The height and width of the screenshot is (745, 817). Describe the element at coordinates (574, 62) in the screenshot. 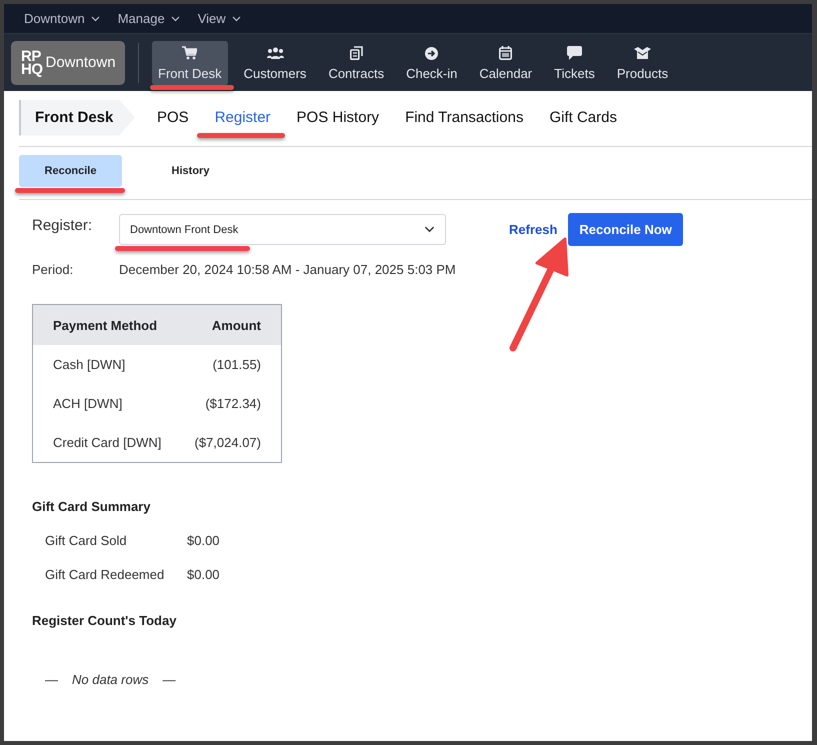

I see `nav-button: Tickets` at that location.